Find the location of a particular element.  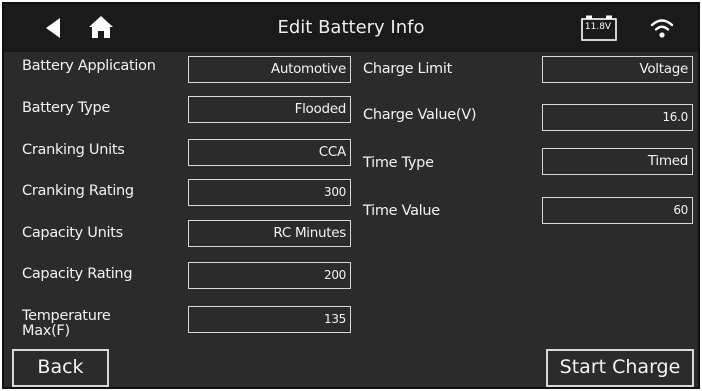

field-temperature-max: 135 is located at coordinates (269, 319).